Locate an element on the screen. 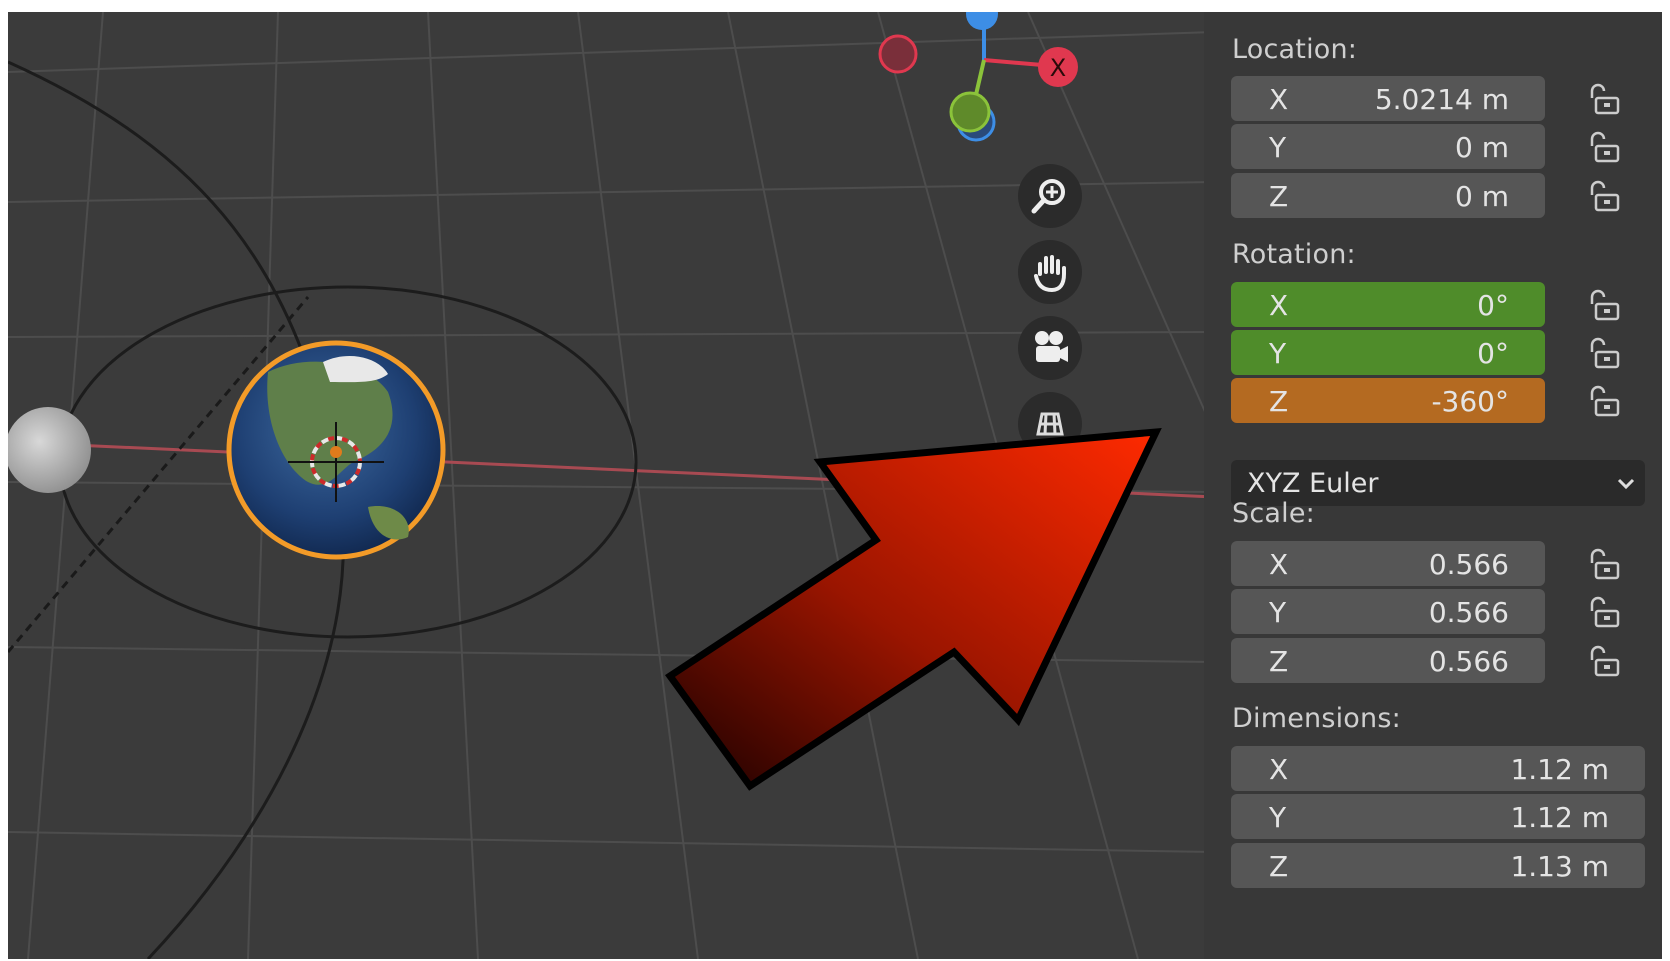 The image size is (1670, 961). zoom-button is located at coordinates (1050, 196).